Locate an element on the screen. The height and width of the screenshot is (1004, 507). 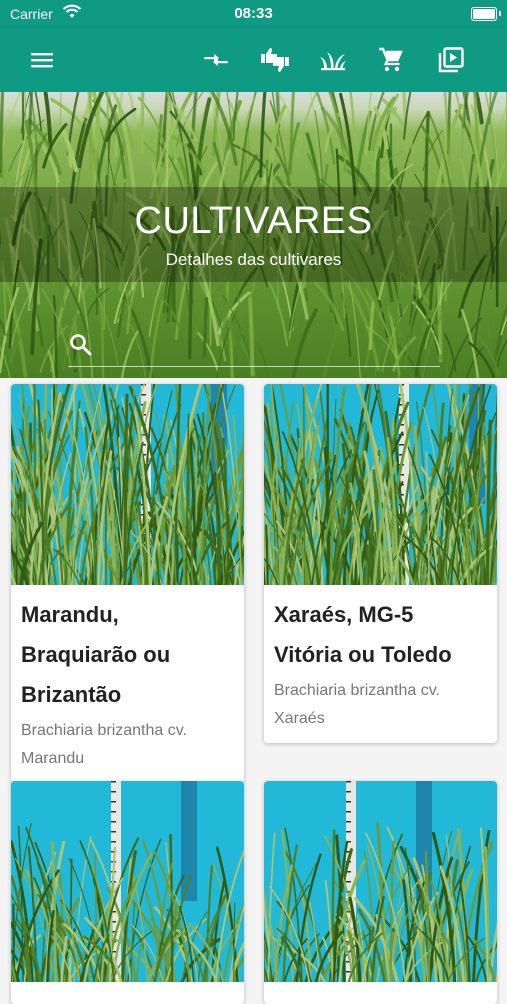
search-input is located at coordinates (254, 366).